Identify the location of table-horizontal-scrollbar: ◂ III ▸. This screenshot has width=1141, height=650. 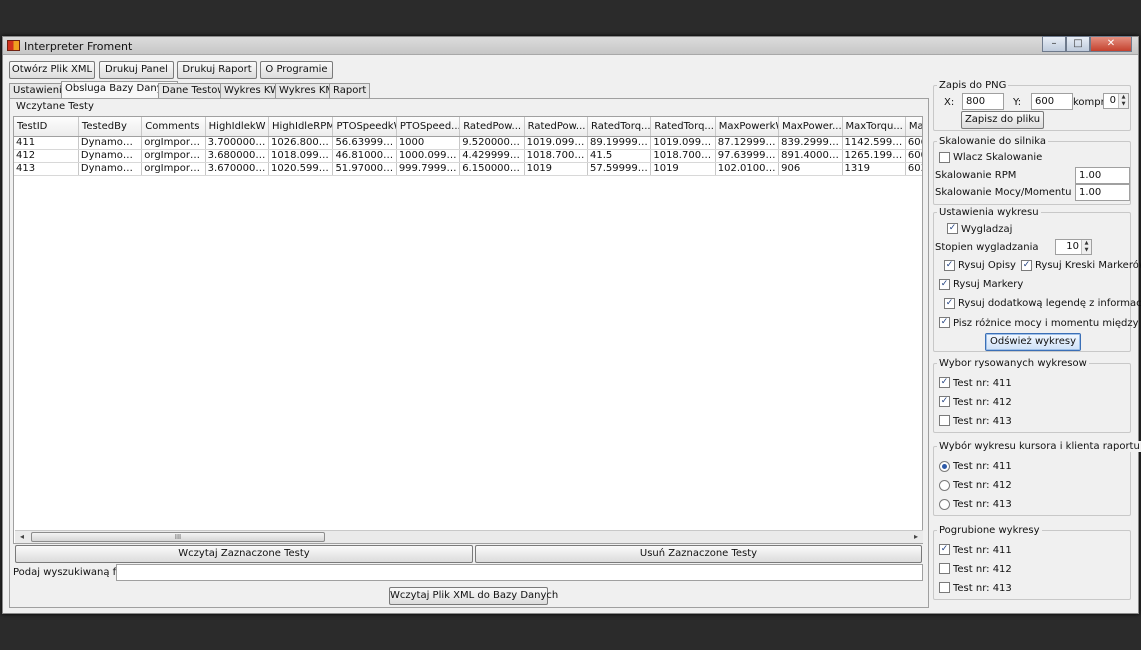
(469, 536).